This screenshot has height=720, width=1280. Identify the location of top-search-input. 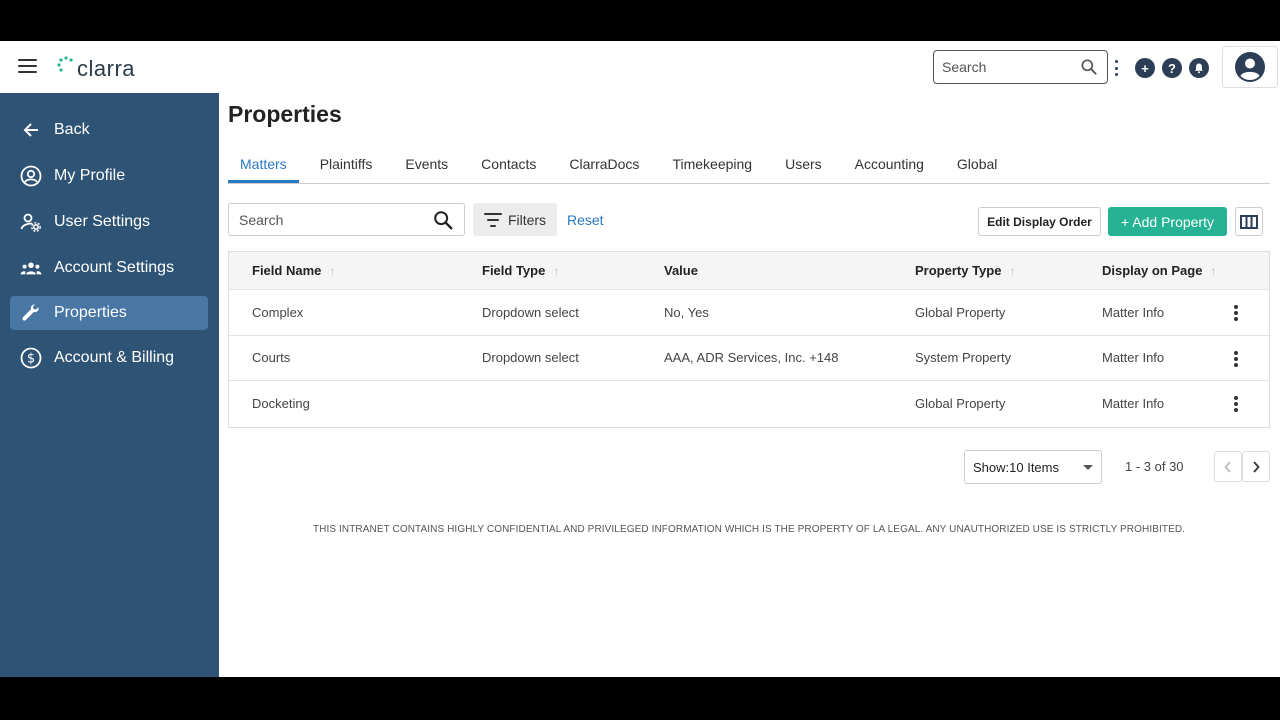
(1007, 67).